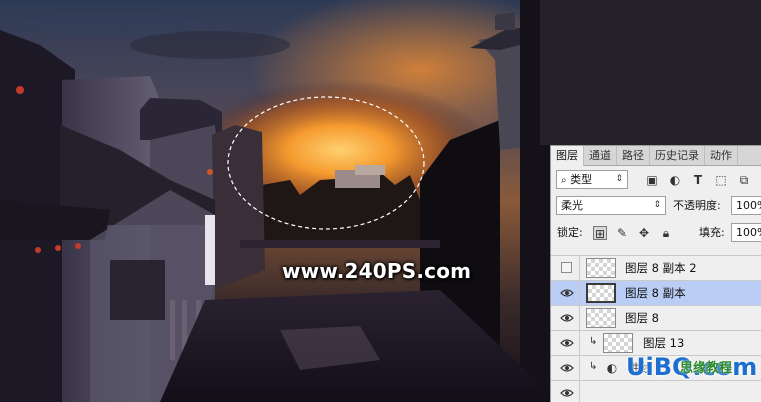  Describe the element at coordinates (721, 180) in the screenshot. I see `shape-layer-filter-icon: ⬚` at that location.